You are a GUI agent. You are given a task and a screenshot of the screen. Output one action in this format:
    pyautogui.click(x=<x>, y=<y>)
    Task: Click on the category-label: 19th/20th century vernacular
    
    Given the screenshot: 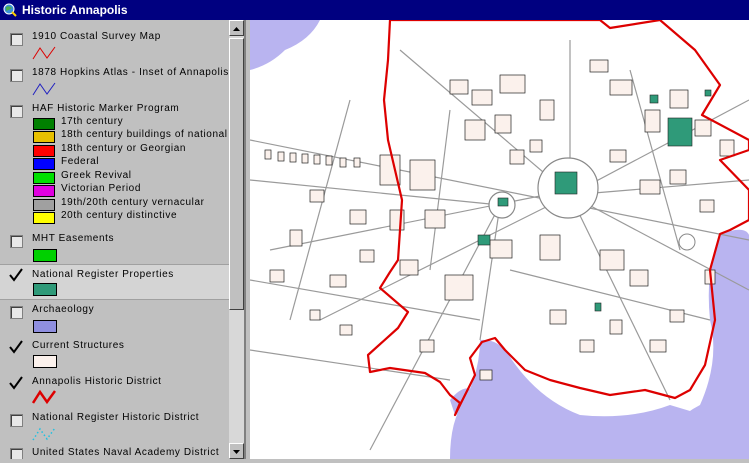 What is the action you would take?
    pyautogui.click(x=133, y=202)
    